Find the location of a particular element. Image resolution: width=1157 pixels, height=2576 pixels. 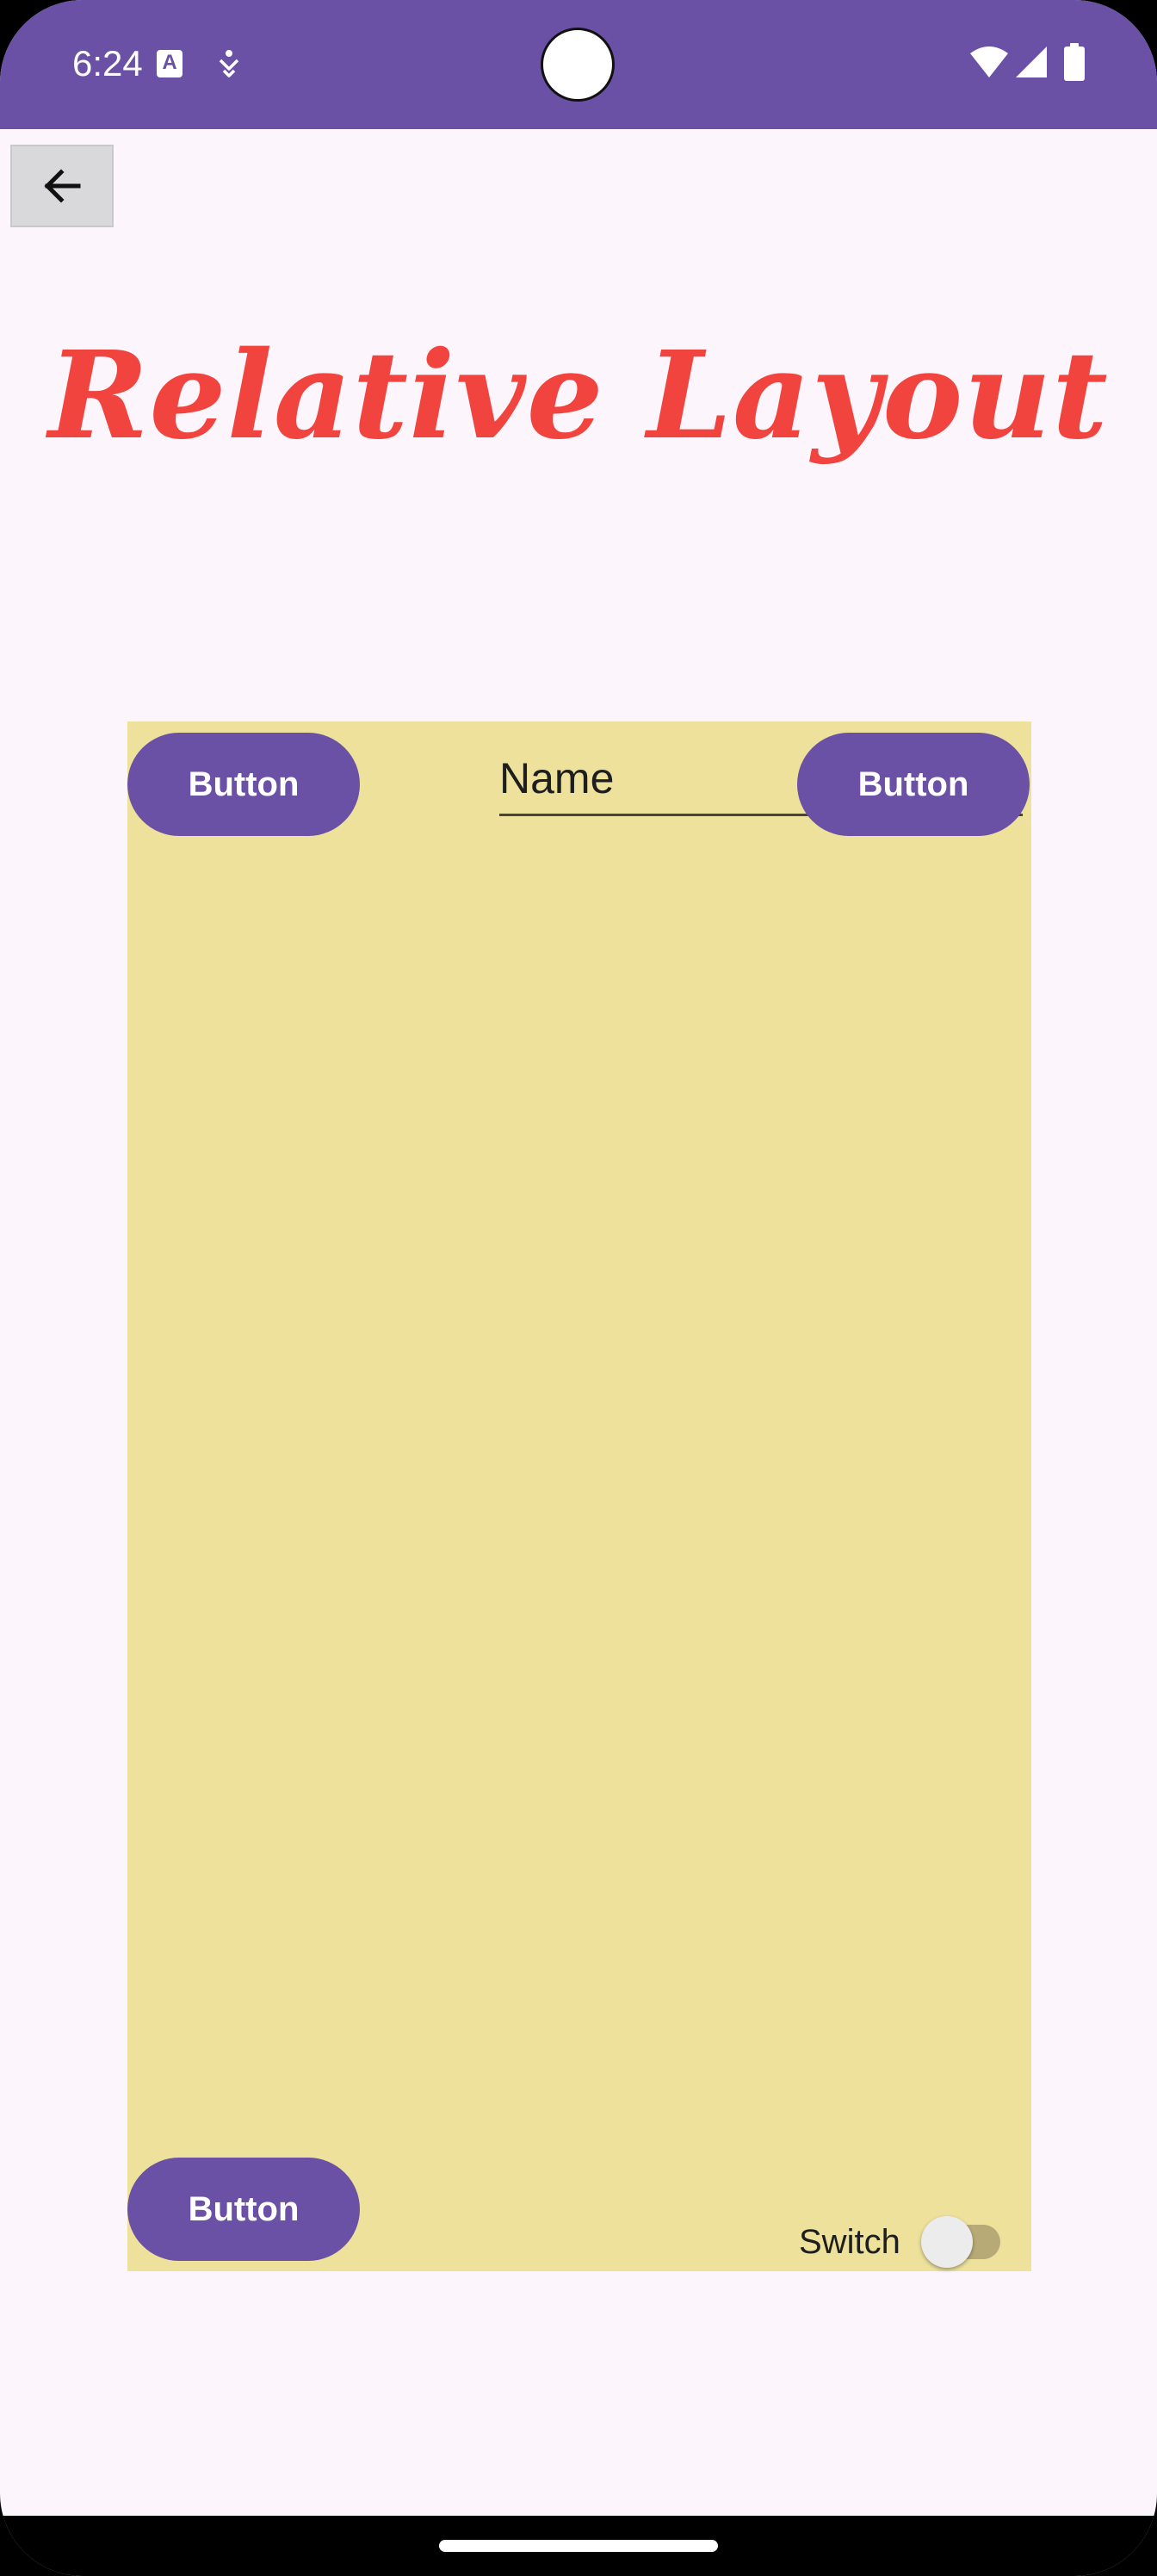

home-indicator is located at coordinates (579, 2546).